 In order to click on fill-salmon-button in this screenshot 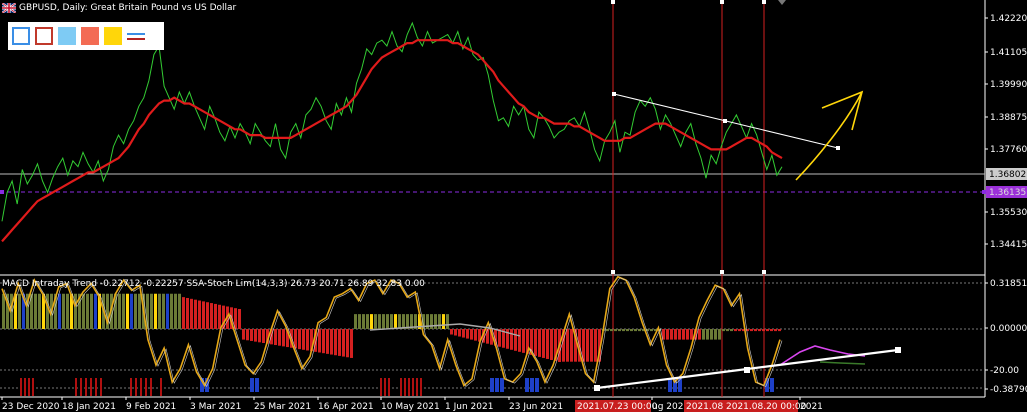, I will do `click(90, 36)`.